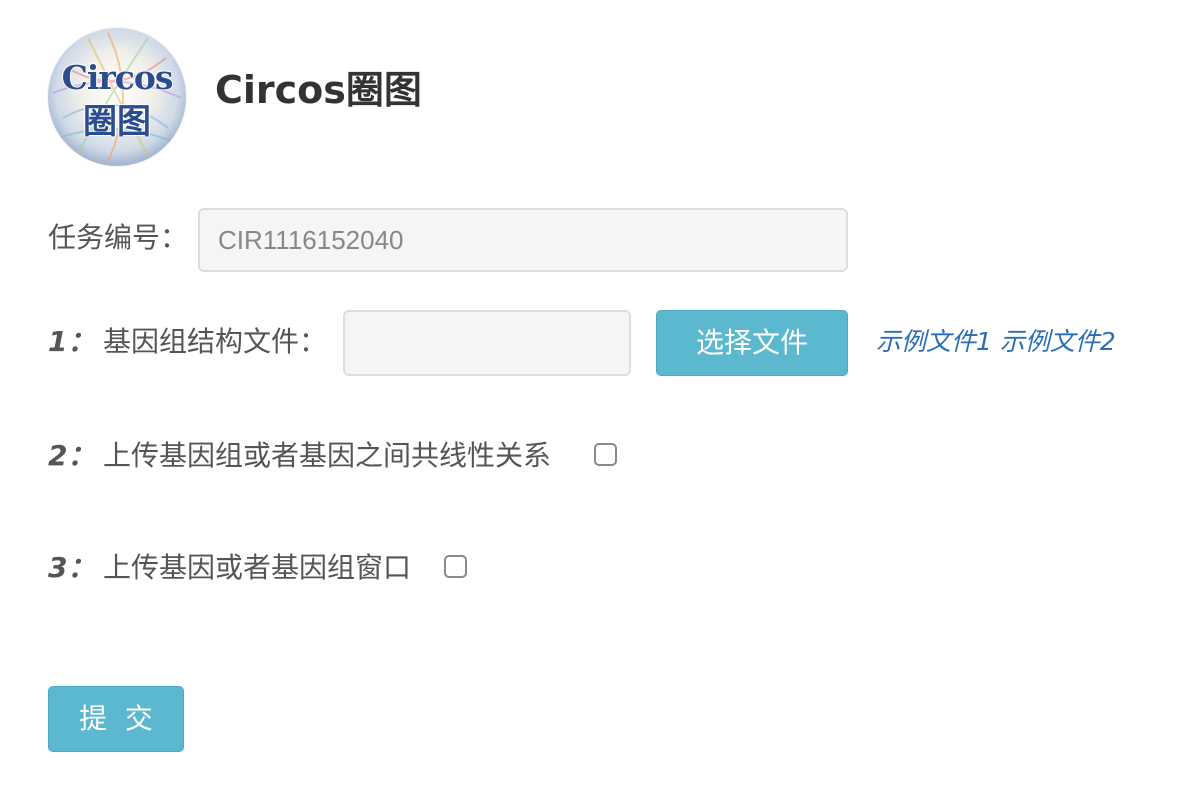 This screenshot has width=1180, height=786. Describe the element at coordinates (72, 341) in the screenshot. I see `step1-number: 1：` at that location.